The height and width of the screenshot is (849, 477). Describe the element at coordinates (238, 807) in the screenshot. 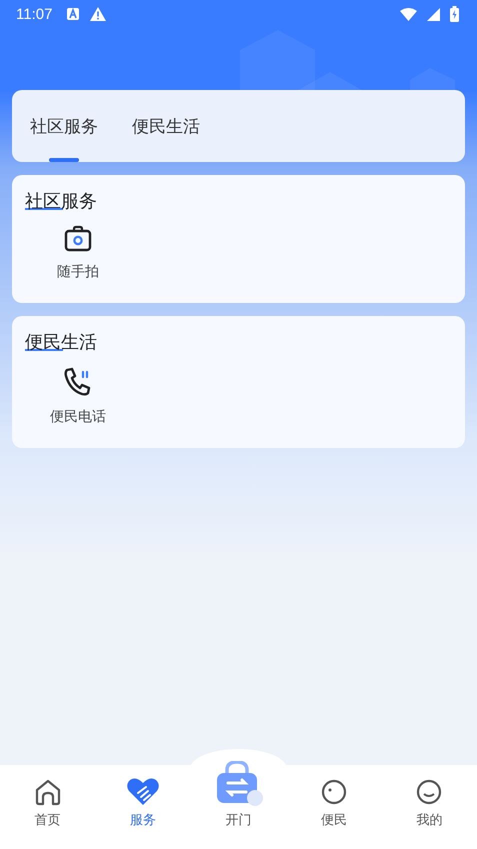

I see `nav-item: 开门` at that location.